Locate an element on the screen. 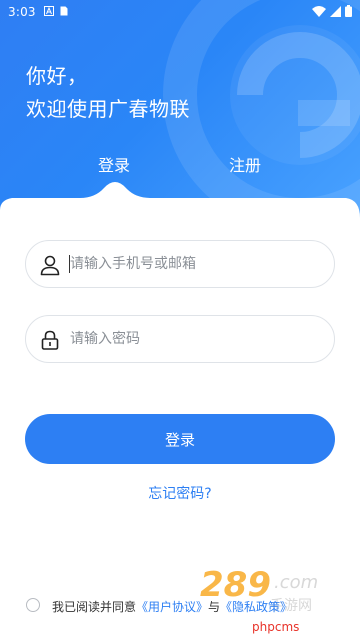 Image resolution: width=360 pixels, height=640 pixels. agreement-prefix: 我已阅读并同意 is located at coordinates (94, 607).